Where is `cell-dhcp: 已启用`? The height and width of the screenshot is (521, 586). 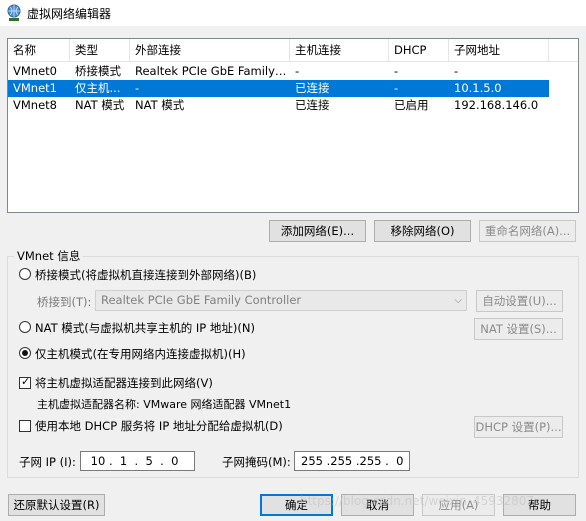 cell-dhcp: 已启用 is located at coordinates (411, 105).